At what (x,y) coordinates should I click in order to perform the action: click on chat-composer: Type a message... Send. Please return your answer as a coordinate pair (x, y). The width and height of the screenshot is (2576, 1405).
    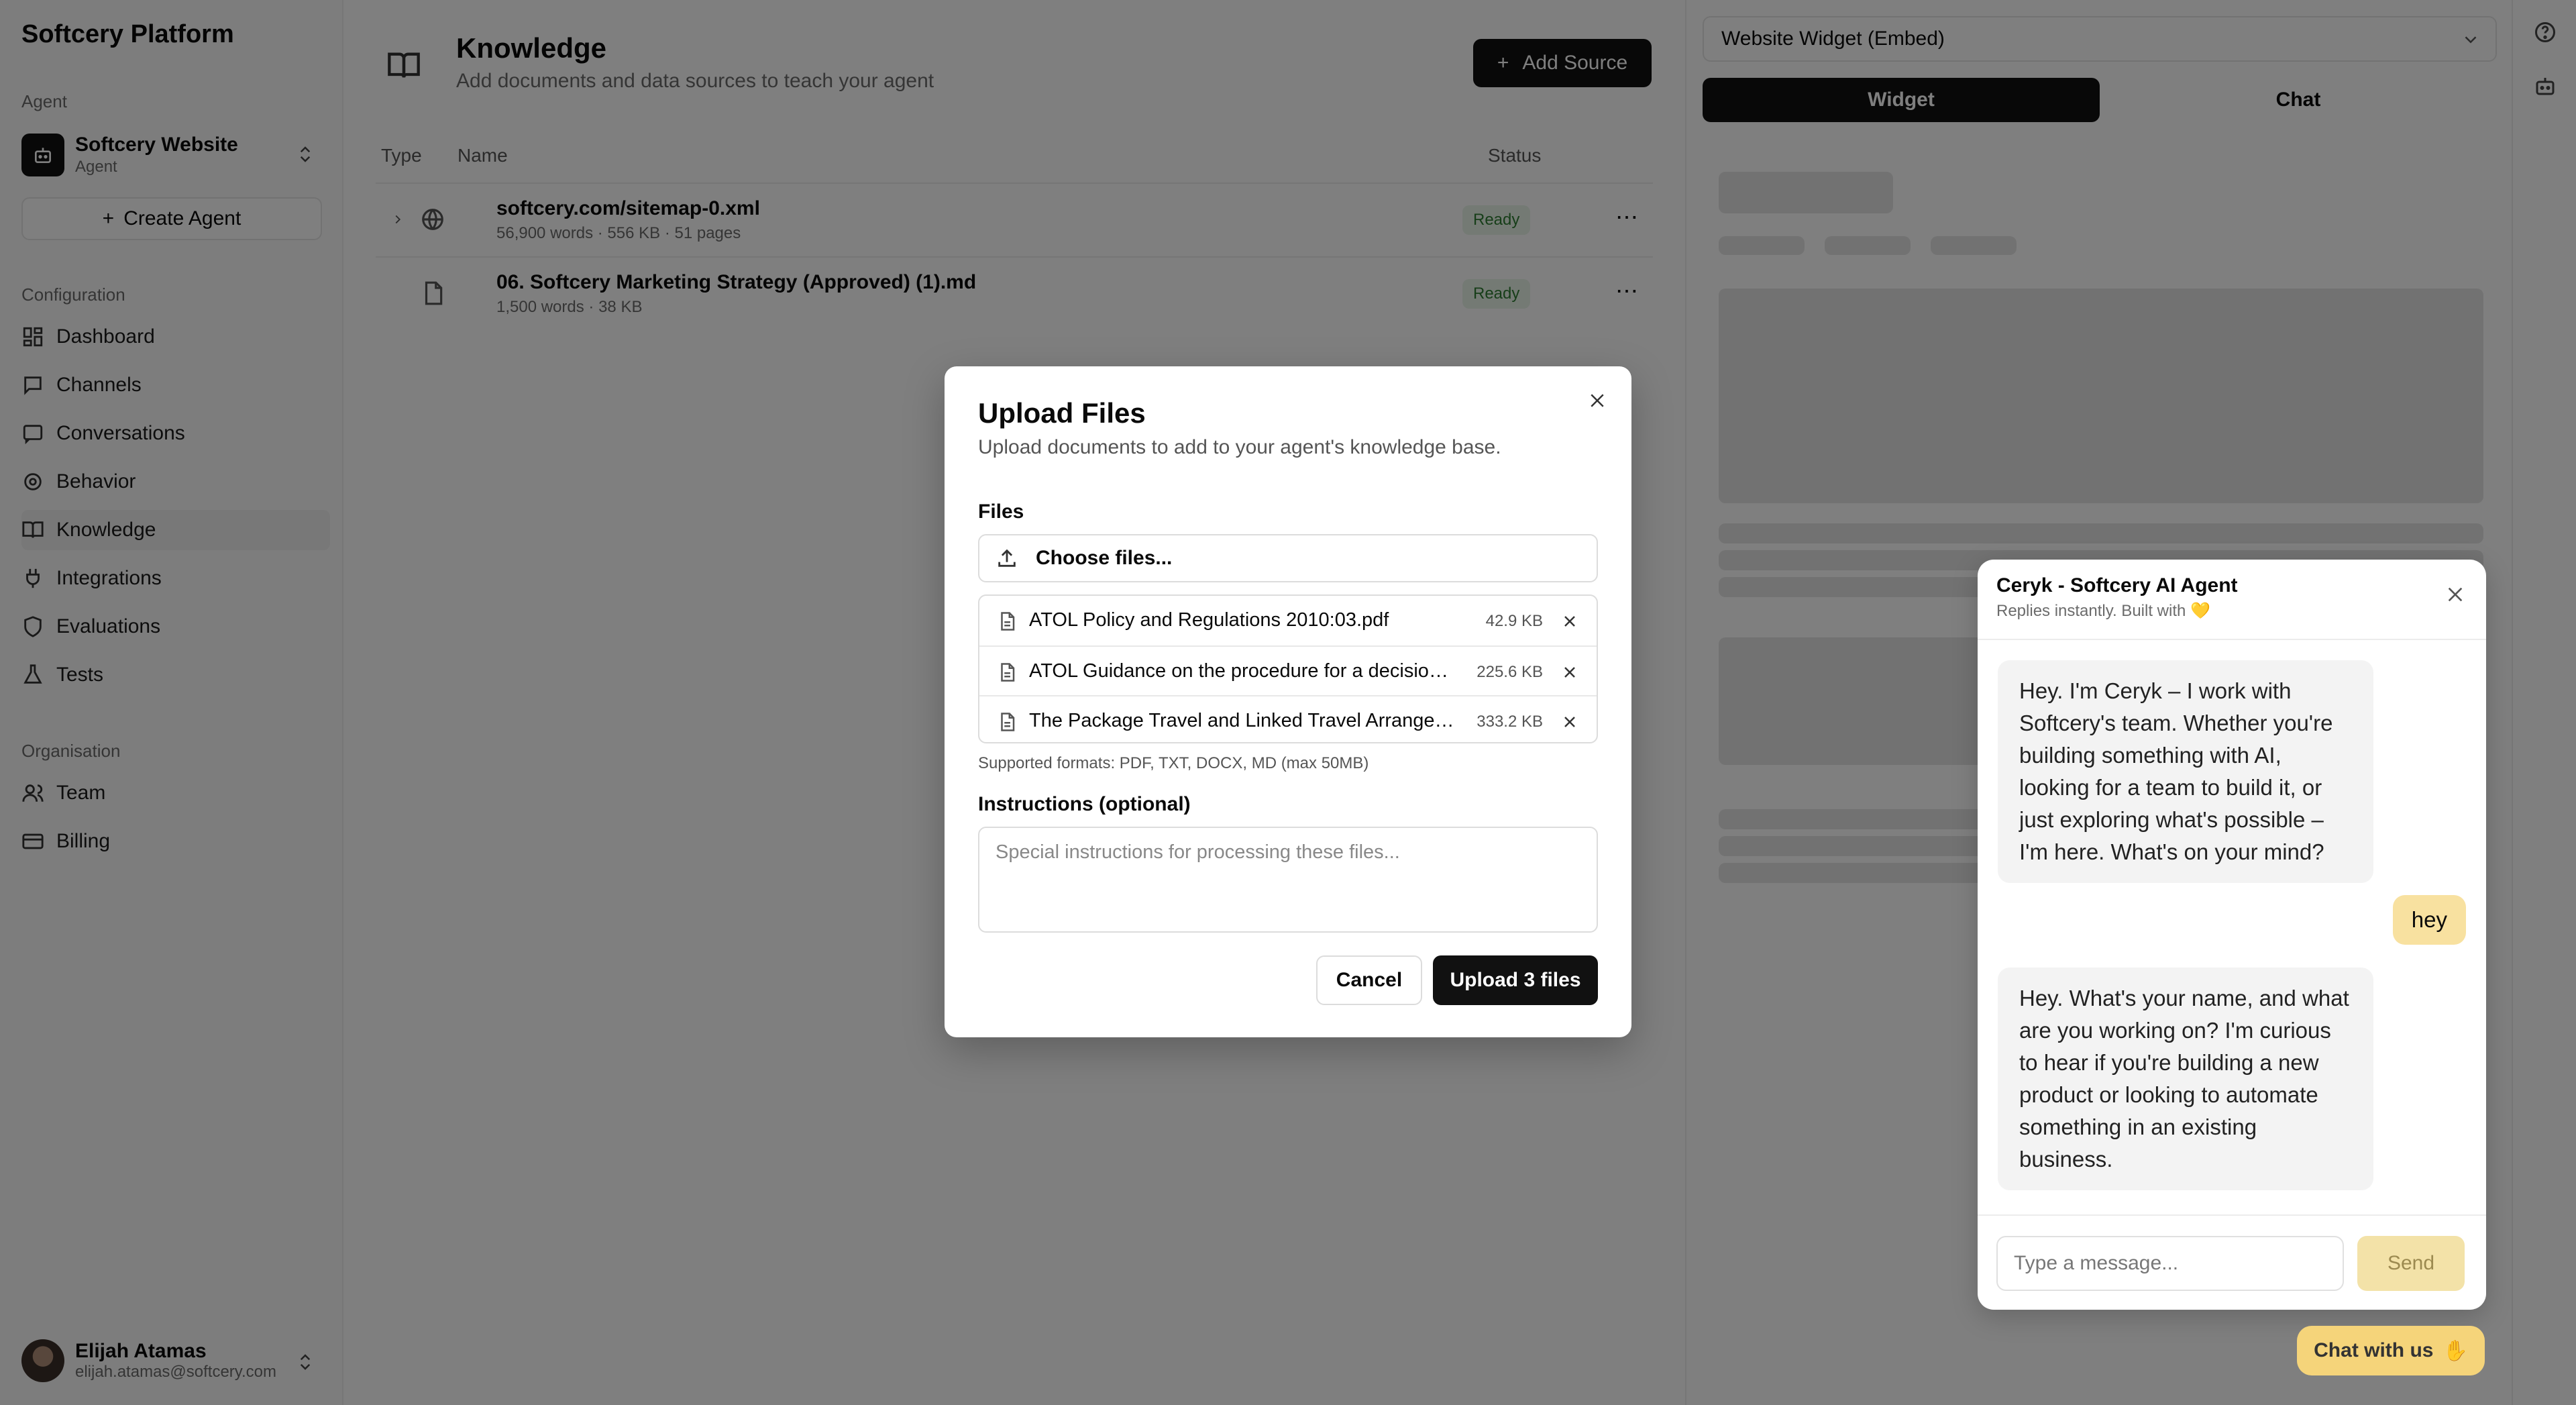
    Looking at the image, I should click on (2232, 1262).